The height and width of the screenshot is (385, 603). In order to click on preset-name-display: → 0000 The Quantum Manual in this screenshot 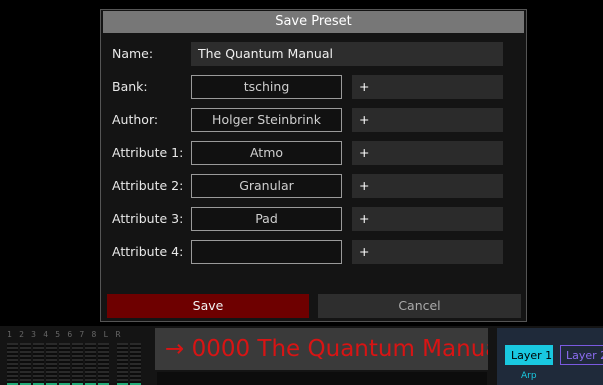, I will do `click(321, 349)`.